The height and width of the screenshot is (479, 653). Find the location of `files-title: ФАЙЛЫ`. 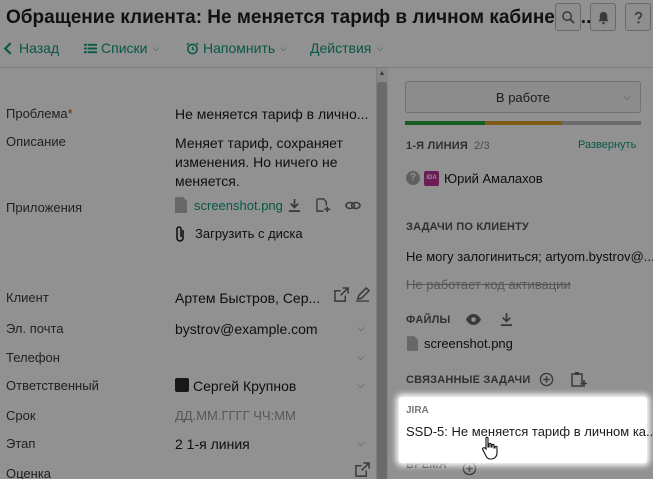

files-title: ФАЙЛЫ is located at coordinates (428, 320).